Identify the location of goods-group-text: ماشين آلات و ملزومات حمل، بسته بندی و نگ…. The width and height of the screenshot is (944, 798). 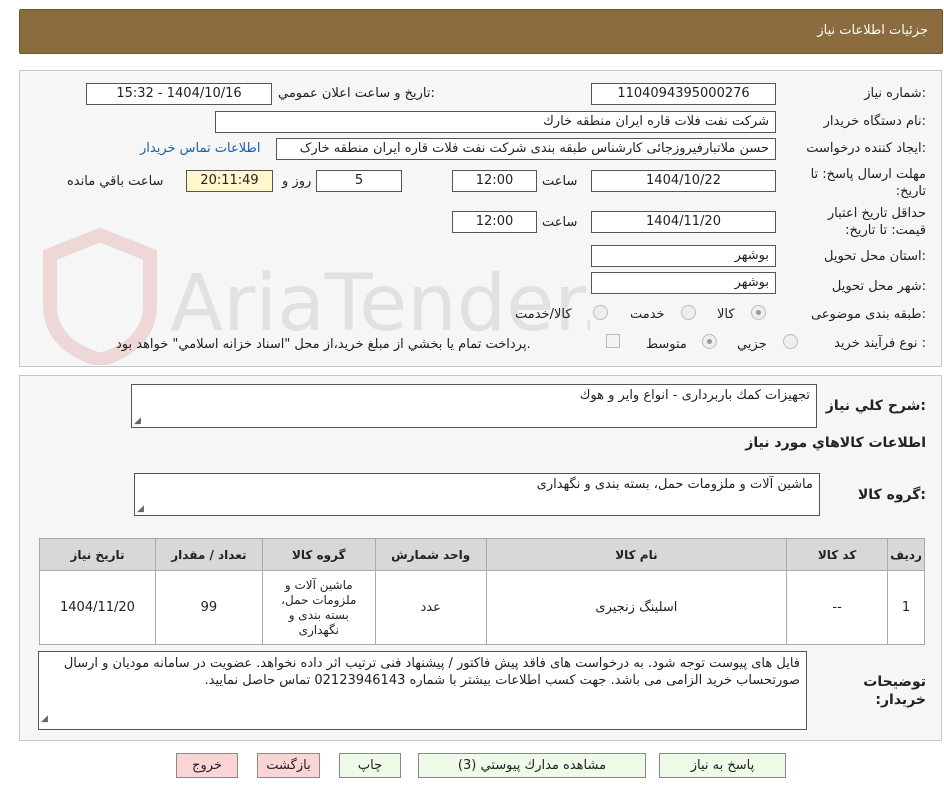
(674, 484).